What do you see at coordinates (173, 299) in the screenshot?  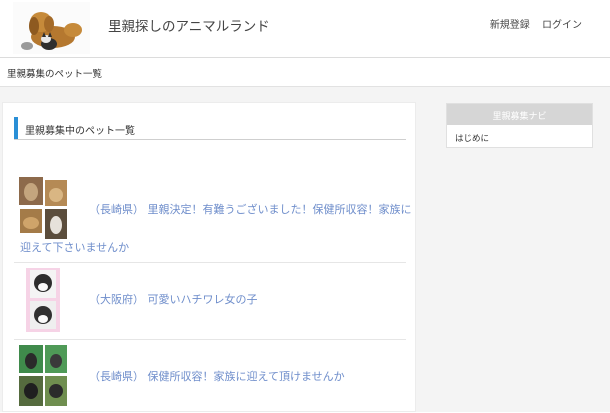 I see `pet-title-line1: （大阪府） 可愛いハチワレ女の子` at bounding box center [173, 299].